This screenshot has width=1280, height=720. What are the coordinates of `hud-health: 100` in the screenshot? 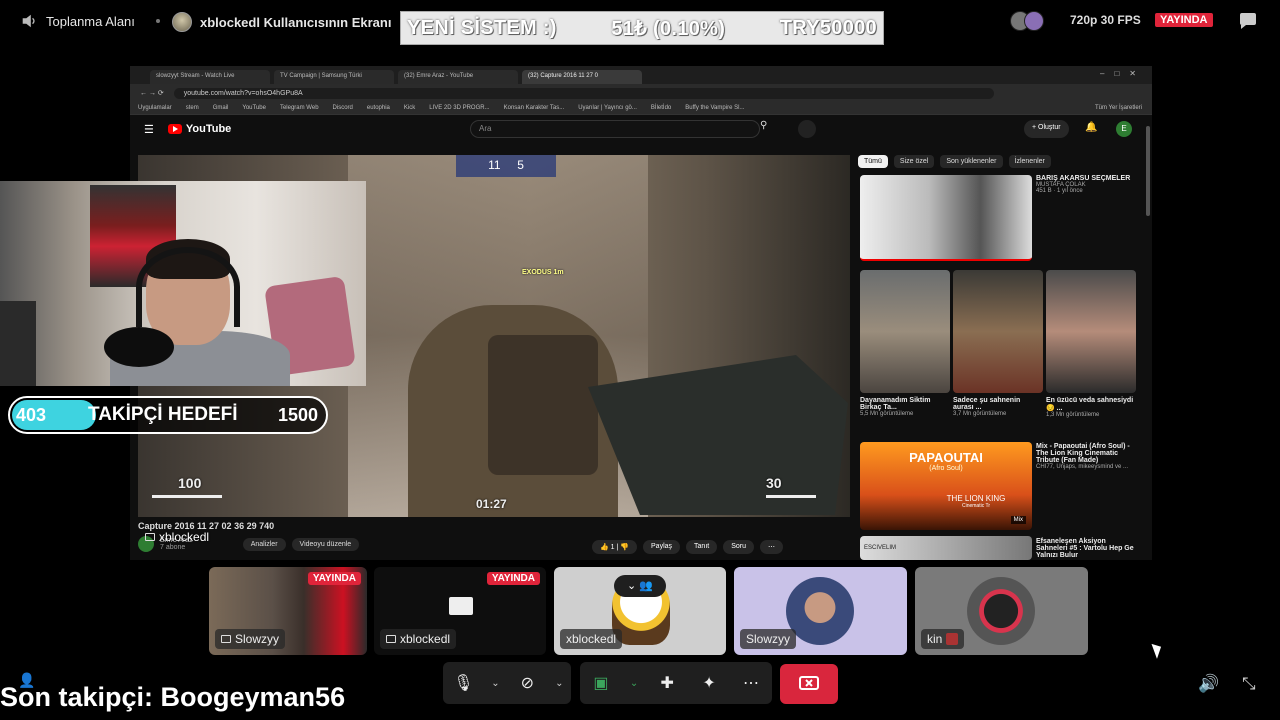 It's located at (190, 483).